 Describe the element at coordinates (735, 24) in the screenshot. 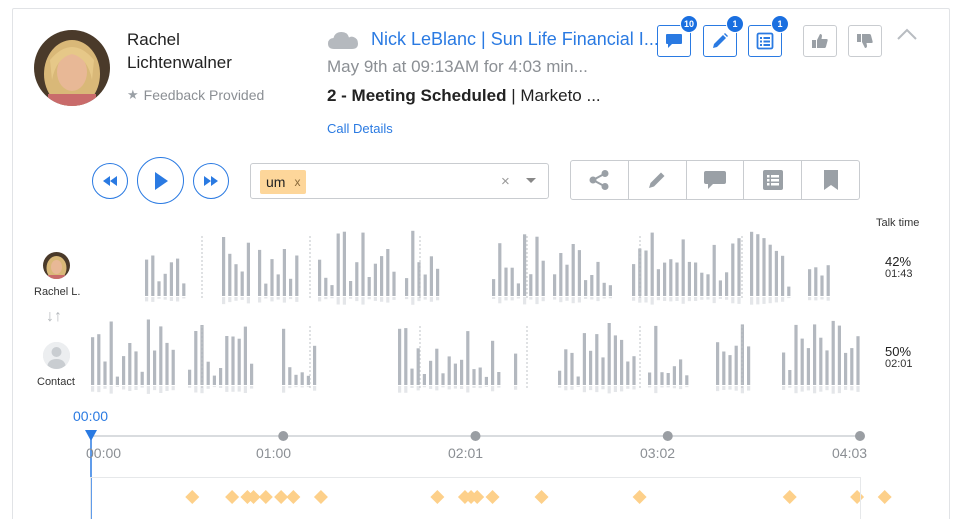

I see `notes-count-badge: 1` at that location.